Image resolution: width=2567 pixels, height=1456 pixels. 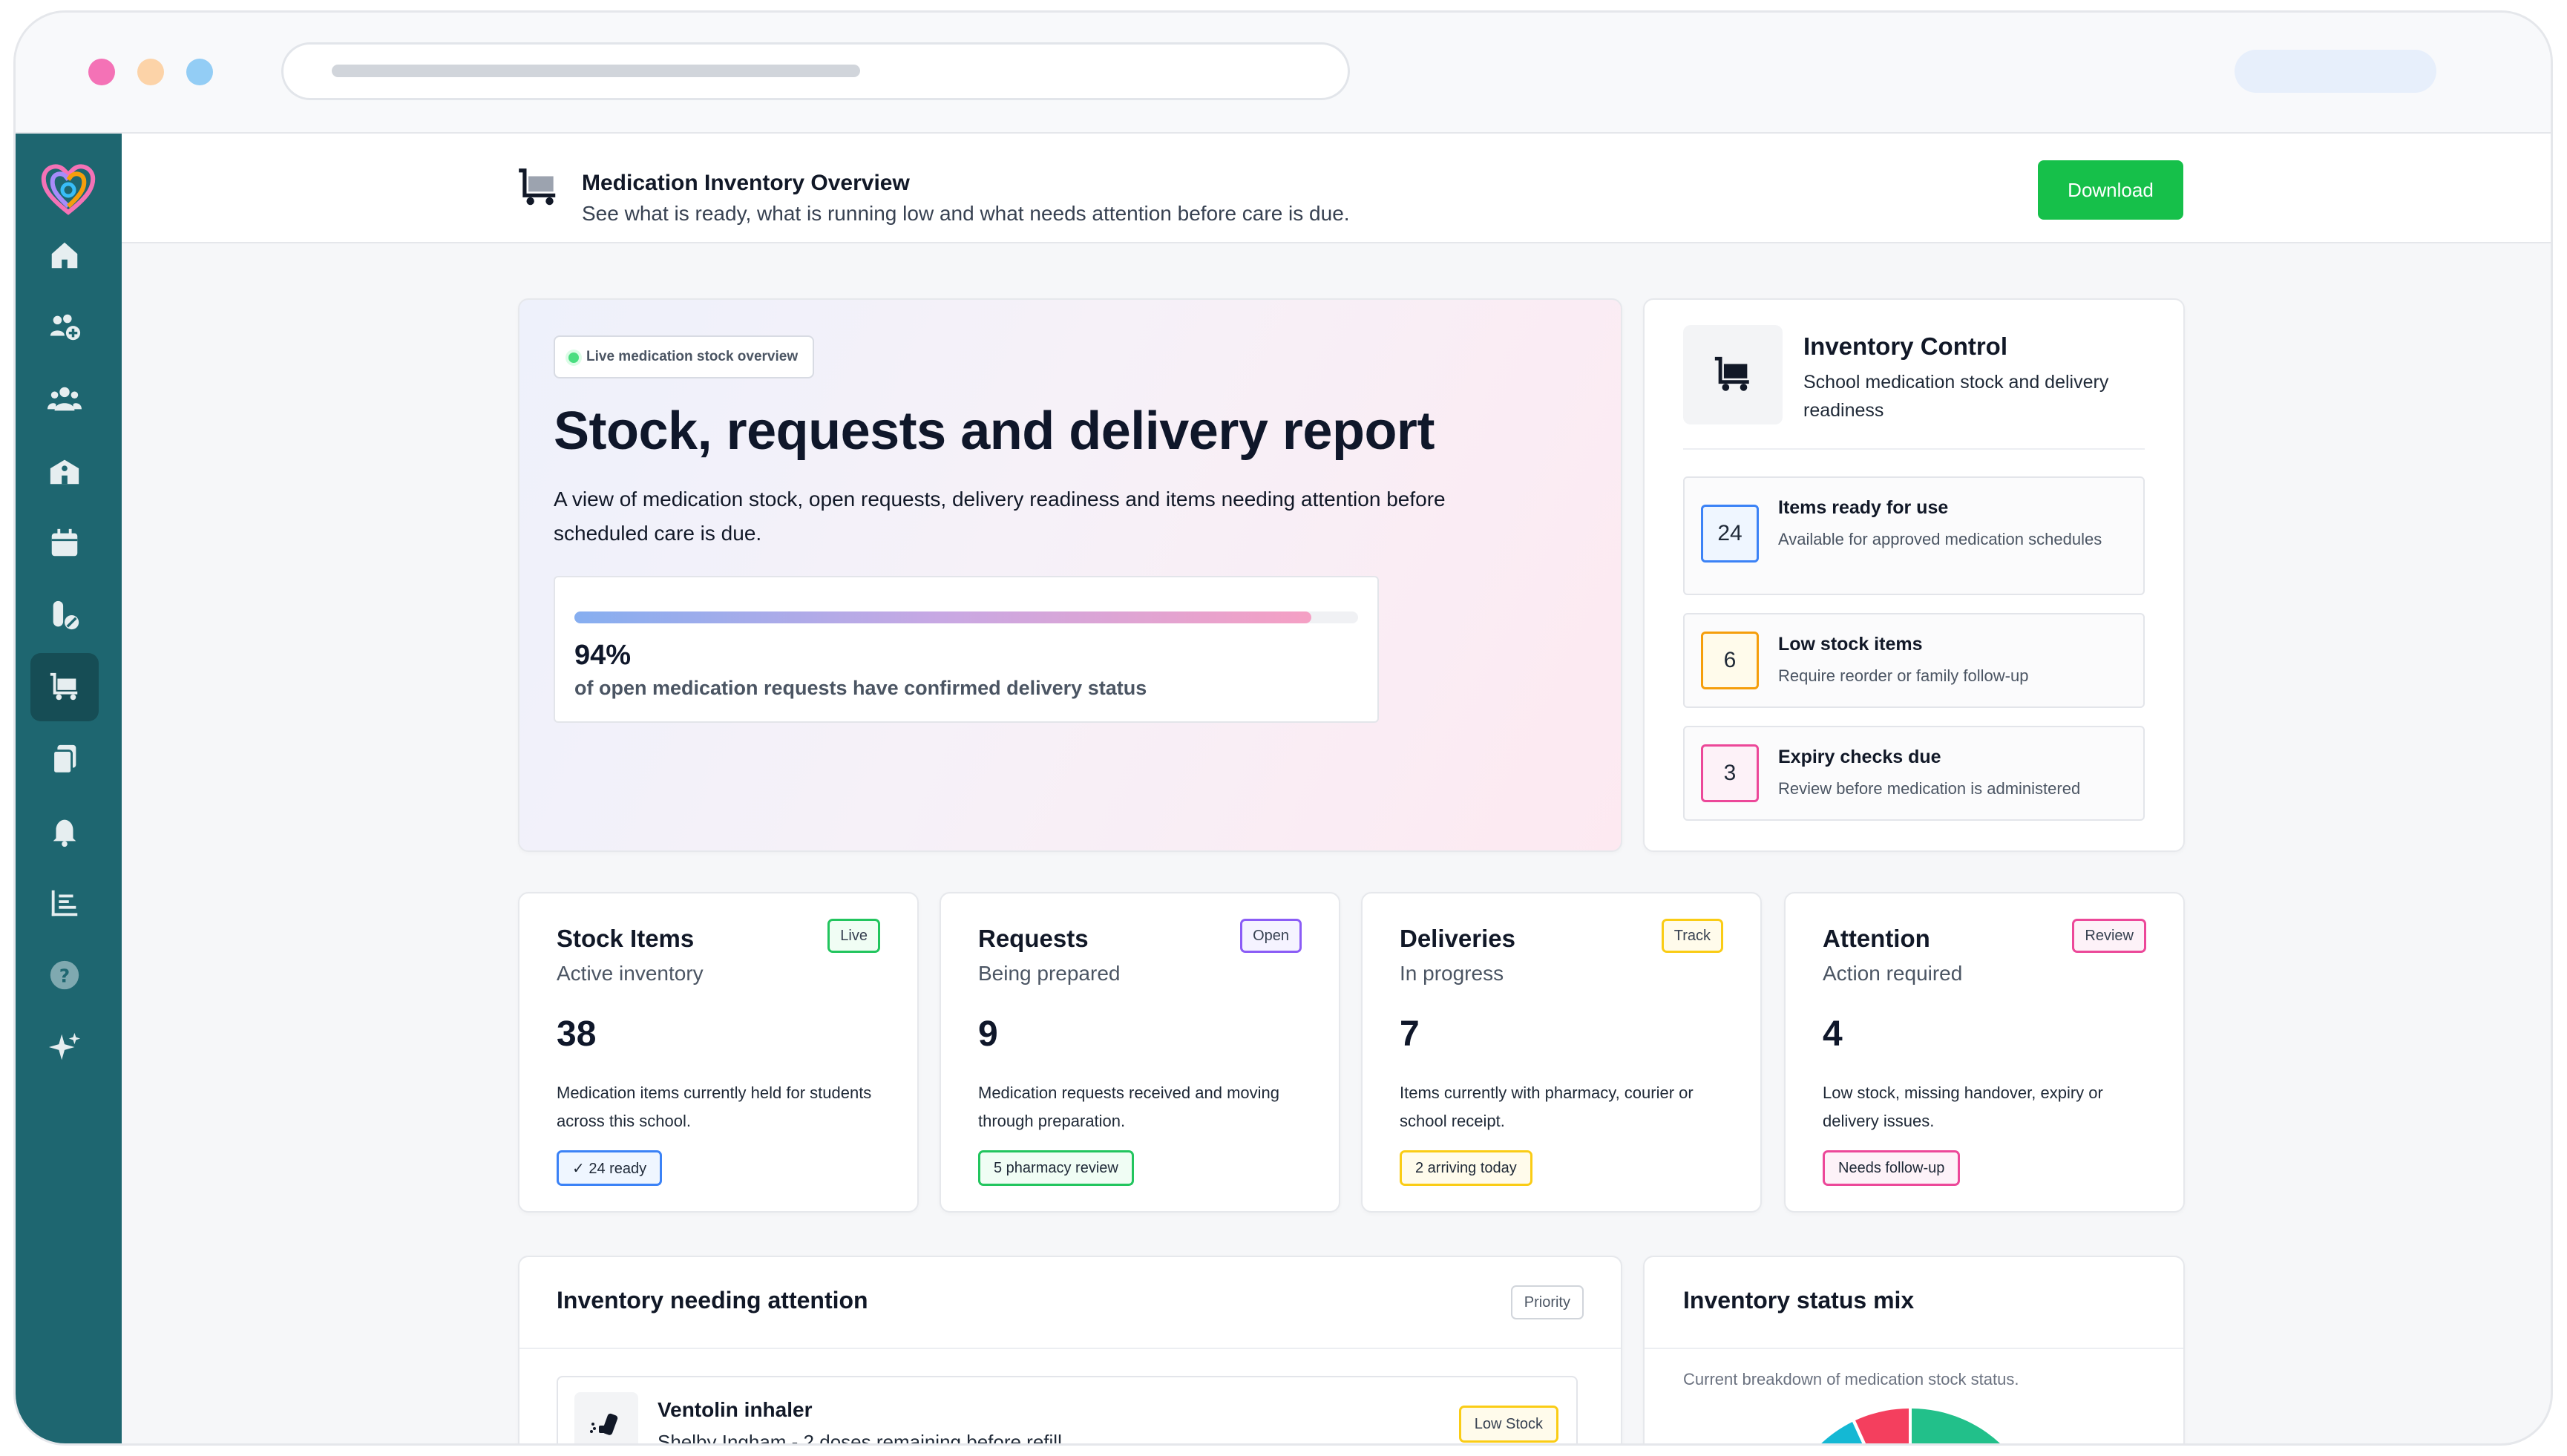 I want to click on status-badge: Open, so click(x=1271, y=936).